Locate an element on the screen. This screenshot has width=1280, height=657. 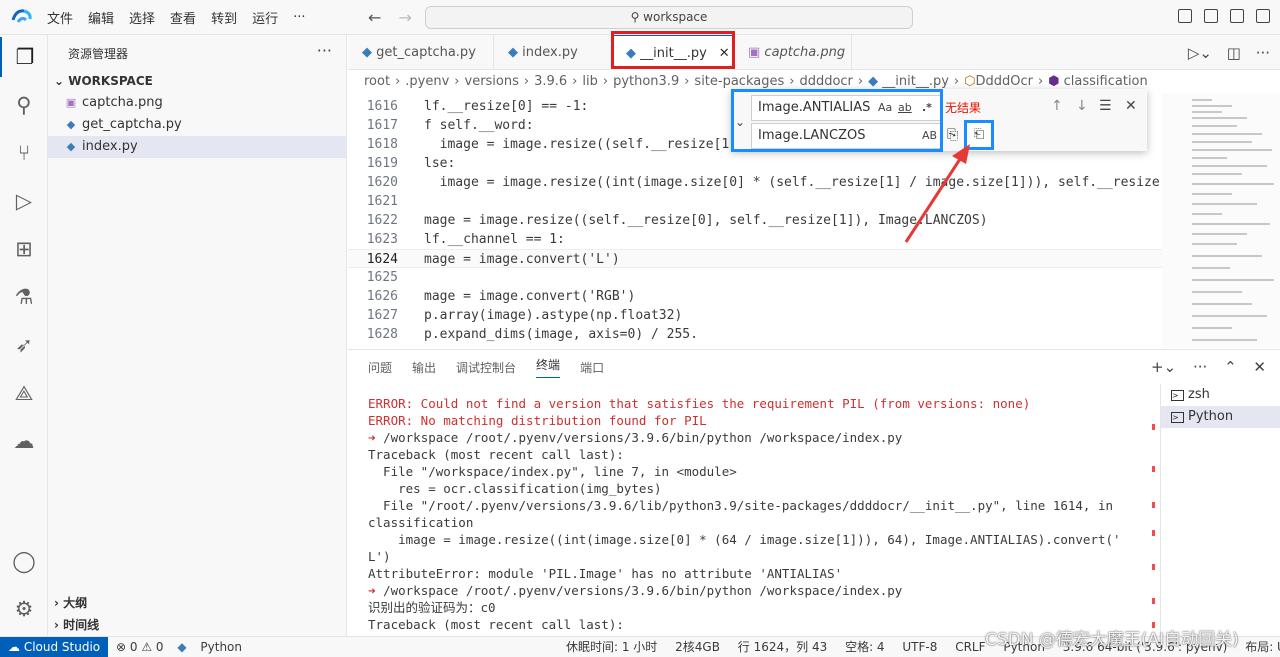
language-label: Python is located at coordinates (221, 647).